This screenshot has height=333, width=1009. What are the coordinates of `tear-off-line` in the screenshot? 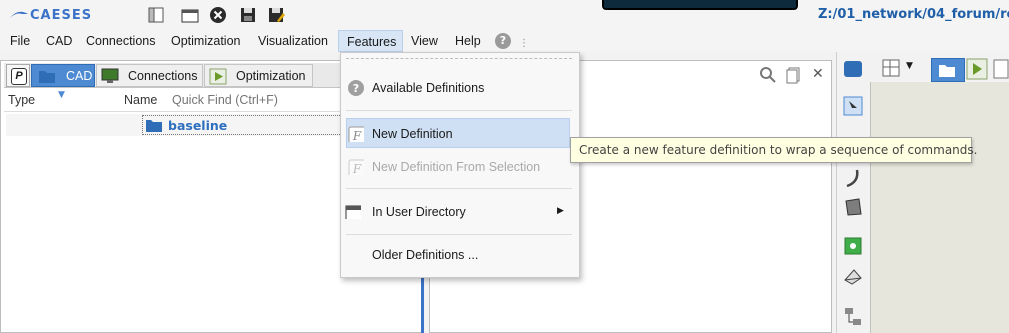 It's located at (459, 59).